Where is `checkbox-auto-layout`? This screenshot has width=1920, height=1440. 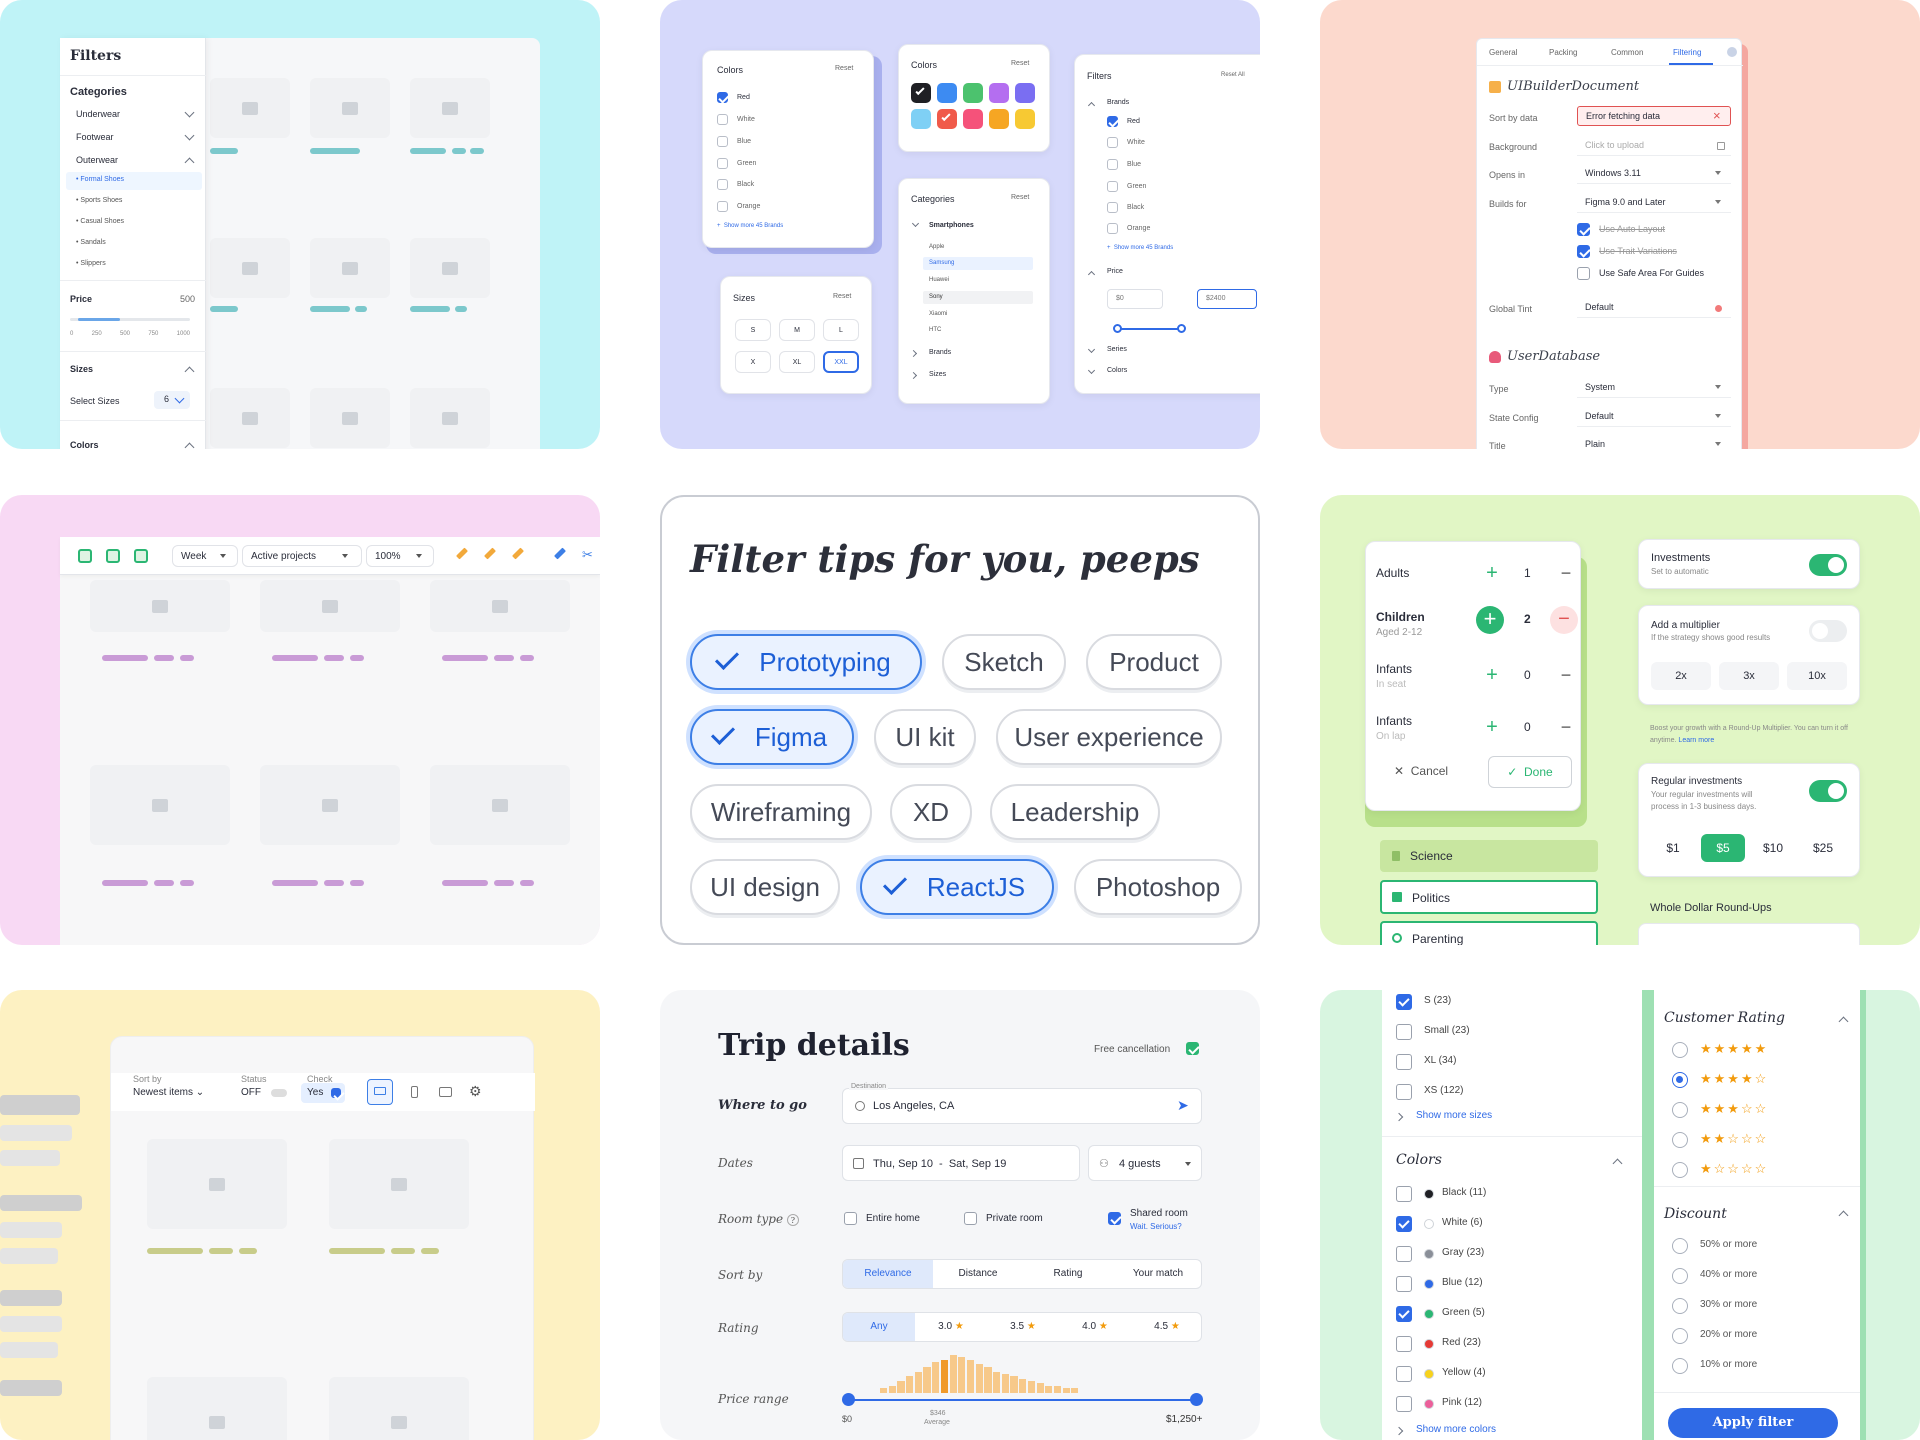 checkbox-auto-layout is located at coordinates (1583, 229).